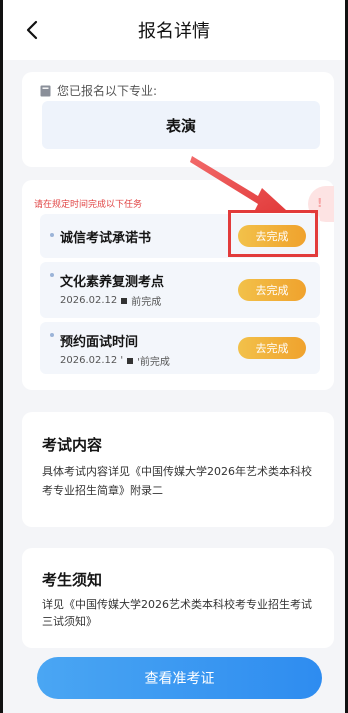 Image resolution: width=348 pixels, height=713 pixels. What do you see at coordinates (45, 90) in the screenshot?
I see `book-icon` at bounding box center [45, 90].